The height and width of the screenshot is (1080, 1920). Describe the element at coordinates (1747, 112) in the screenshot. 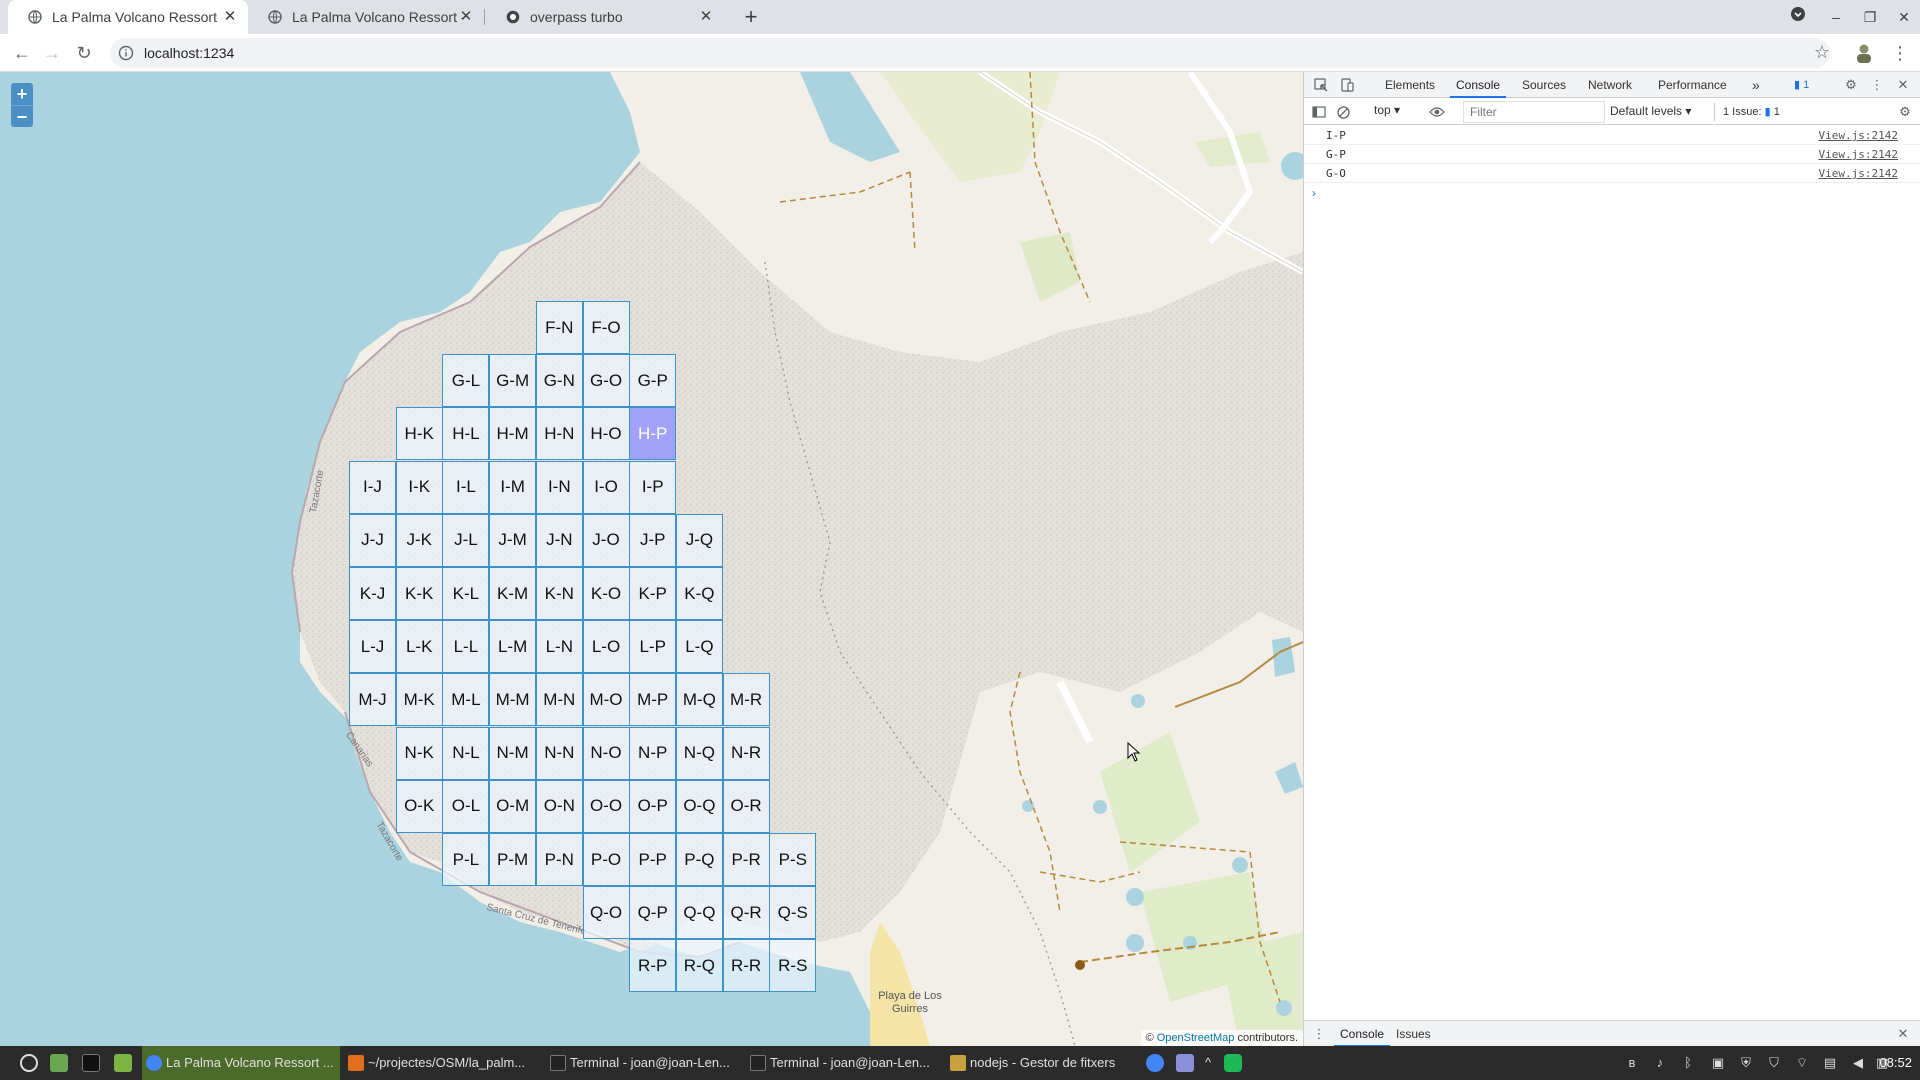

I see `issues-counter: 1 Issue: ▮ 1` at that location.